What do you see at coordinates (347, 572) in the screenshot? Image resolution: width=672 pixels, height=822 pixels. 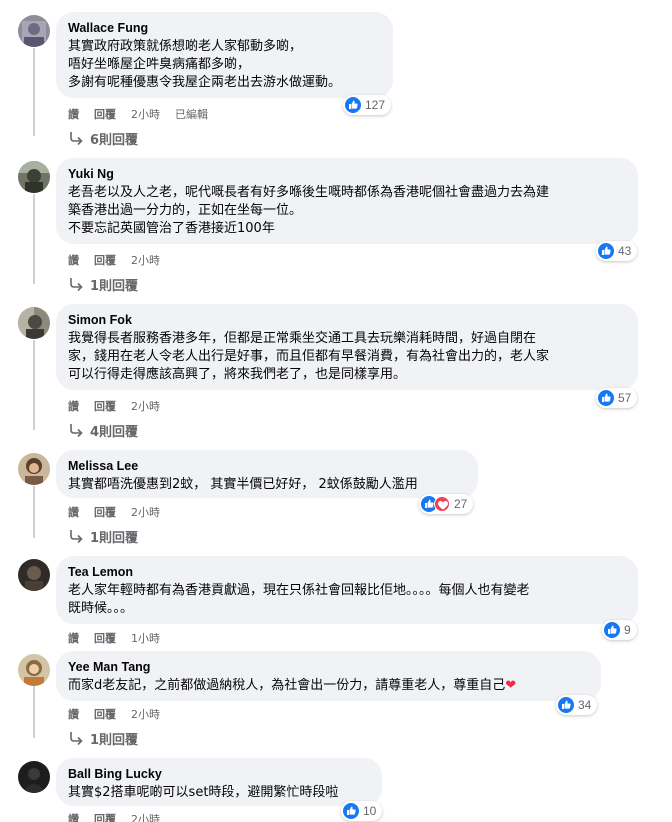 I see `comment-author: Tea Lemon` at bounding box center [347, 572].